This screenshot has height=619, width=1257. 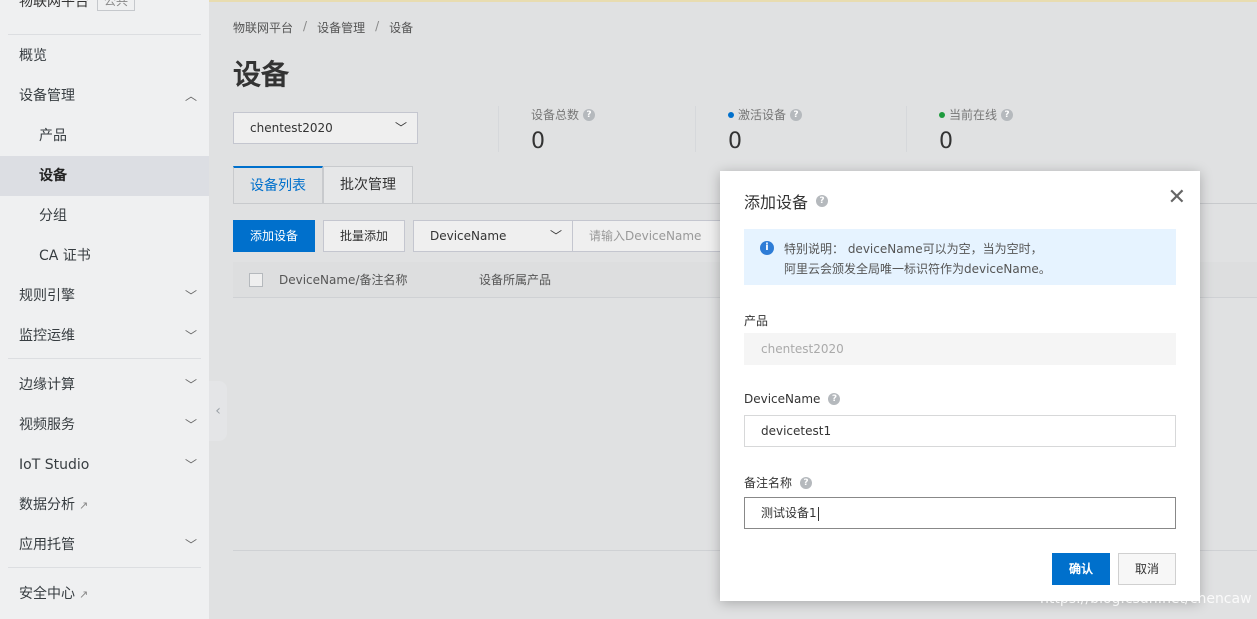 I want to click on confirm-button: 确认, so click(x=1081, y=569).